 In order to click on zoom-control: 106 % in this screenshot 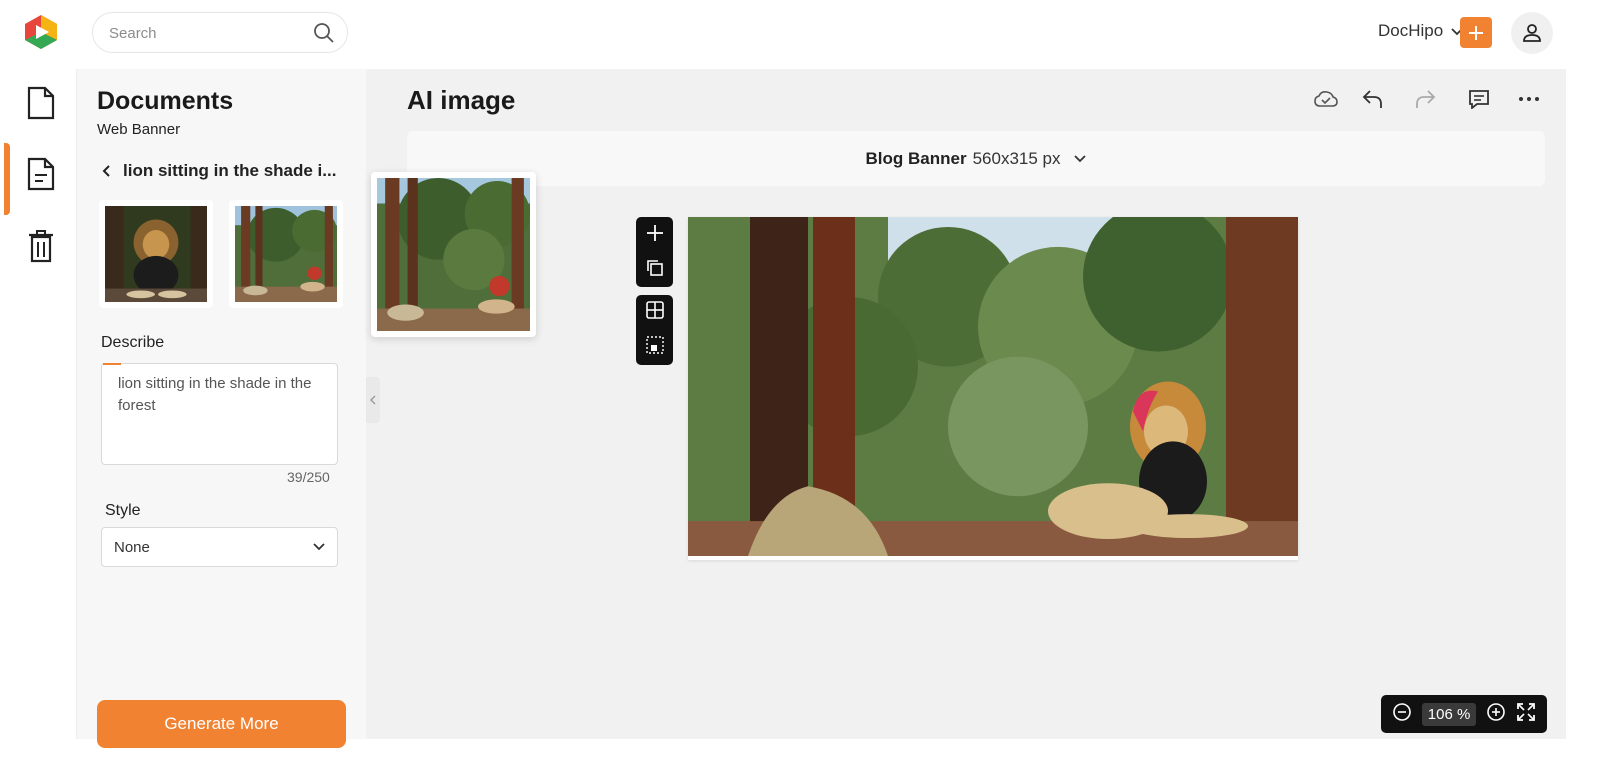, I will do `click(1464, 714)`.